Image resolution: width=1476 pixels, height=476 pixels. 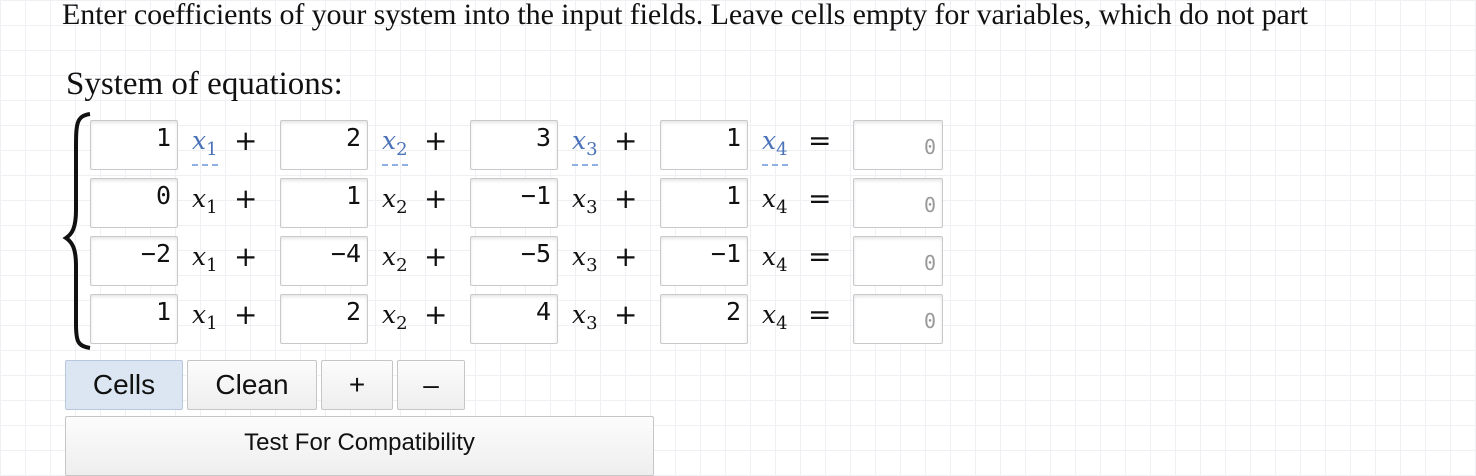 I want to click on coefficient-input: 0, so click(x=134, y=203).